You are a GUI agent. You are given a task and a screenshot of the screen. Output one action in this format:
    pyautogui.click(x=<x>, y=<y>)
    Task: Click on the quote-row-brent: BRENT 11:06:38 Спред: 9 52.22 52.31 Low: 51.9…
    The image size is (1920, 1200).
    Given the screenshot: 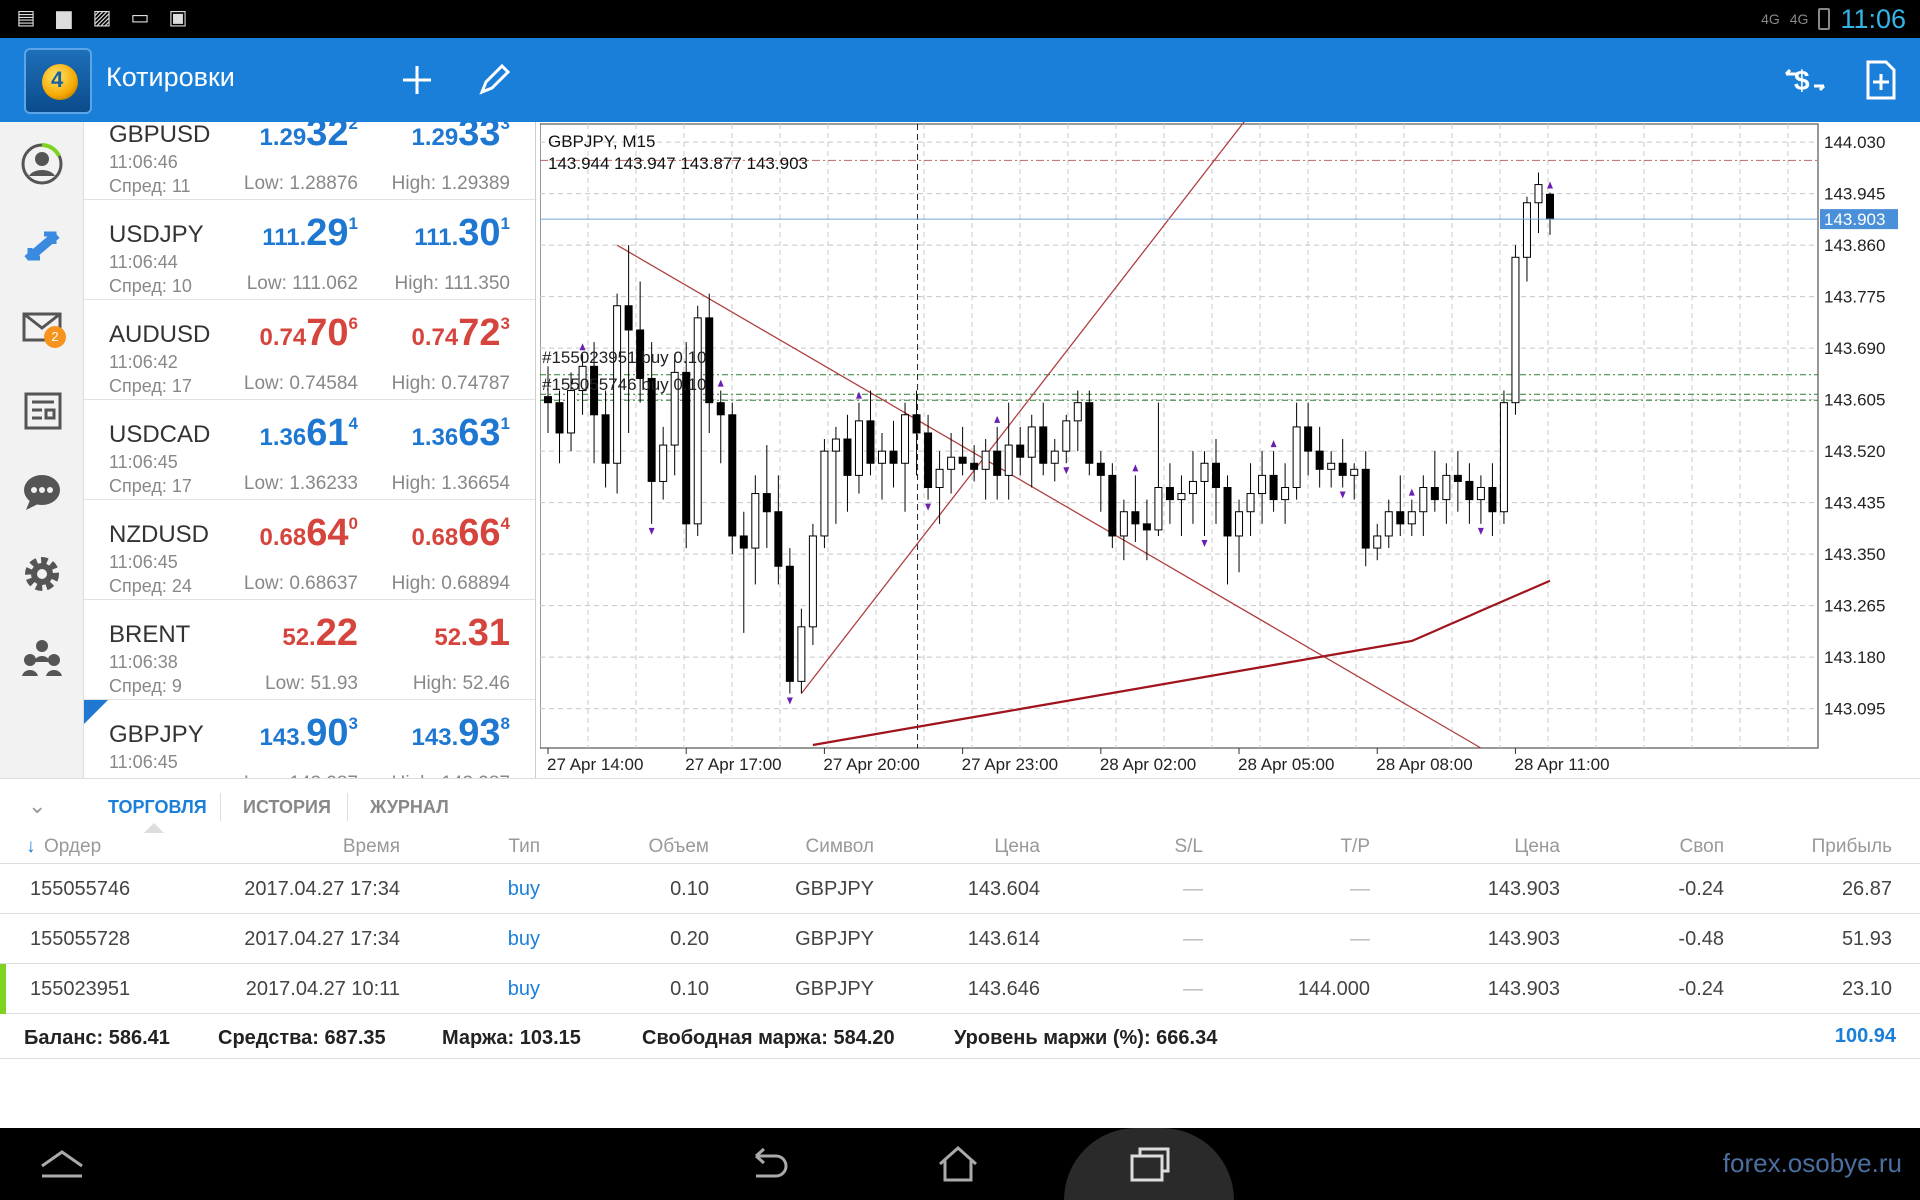 What is the action you would take?
    pyautogui.click(x=309, y=650)
    